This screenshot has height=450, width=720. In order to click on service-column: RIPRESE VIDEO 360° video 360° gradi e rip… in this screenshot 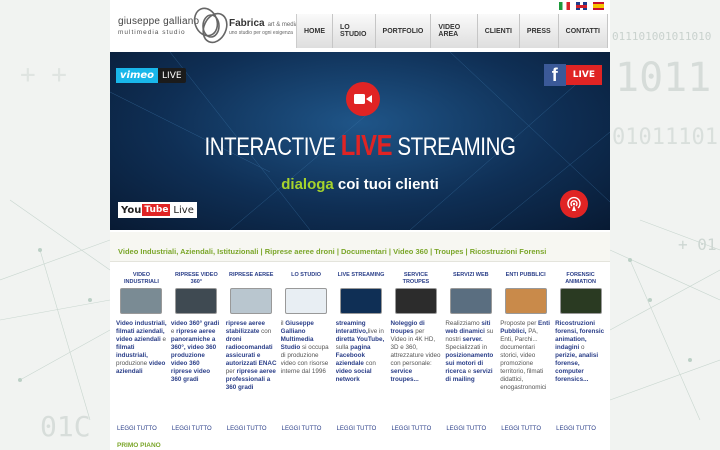, I will do `click(196, 352)`.